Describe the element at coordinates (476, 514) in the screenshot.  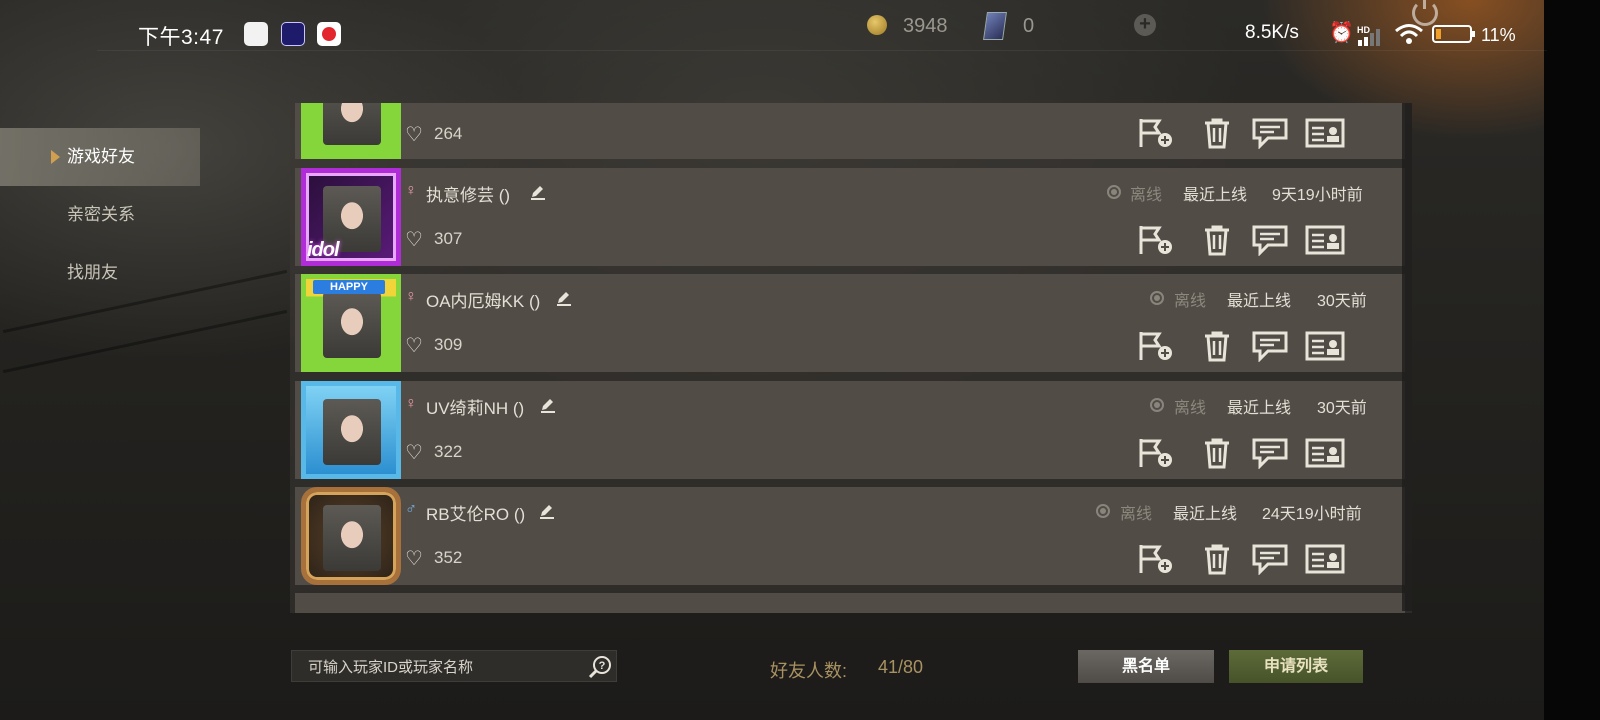
I see `friend-name: RB艾伦RO ()` at that location.